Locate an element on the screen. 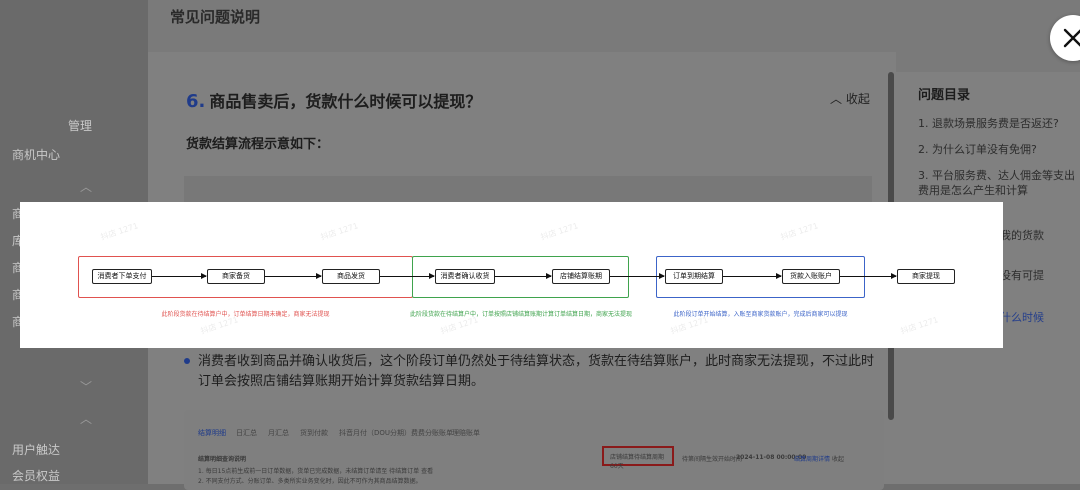  flow-node-due-settlement: 订单到期结算 is located at coordinates (694, 276).